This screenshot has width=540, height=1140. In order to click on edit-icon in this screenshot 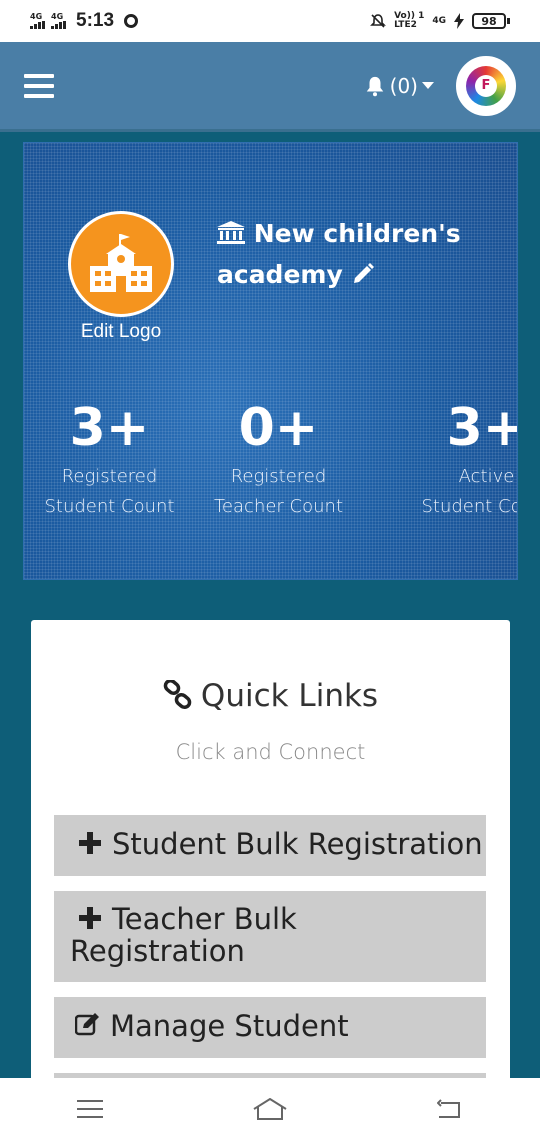, I will do `click(88, 1026)`.